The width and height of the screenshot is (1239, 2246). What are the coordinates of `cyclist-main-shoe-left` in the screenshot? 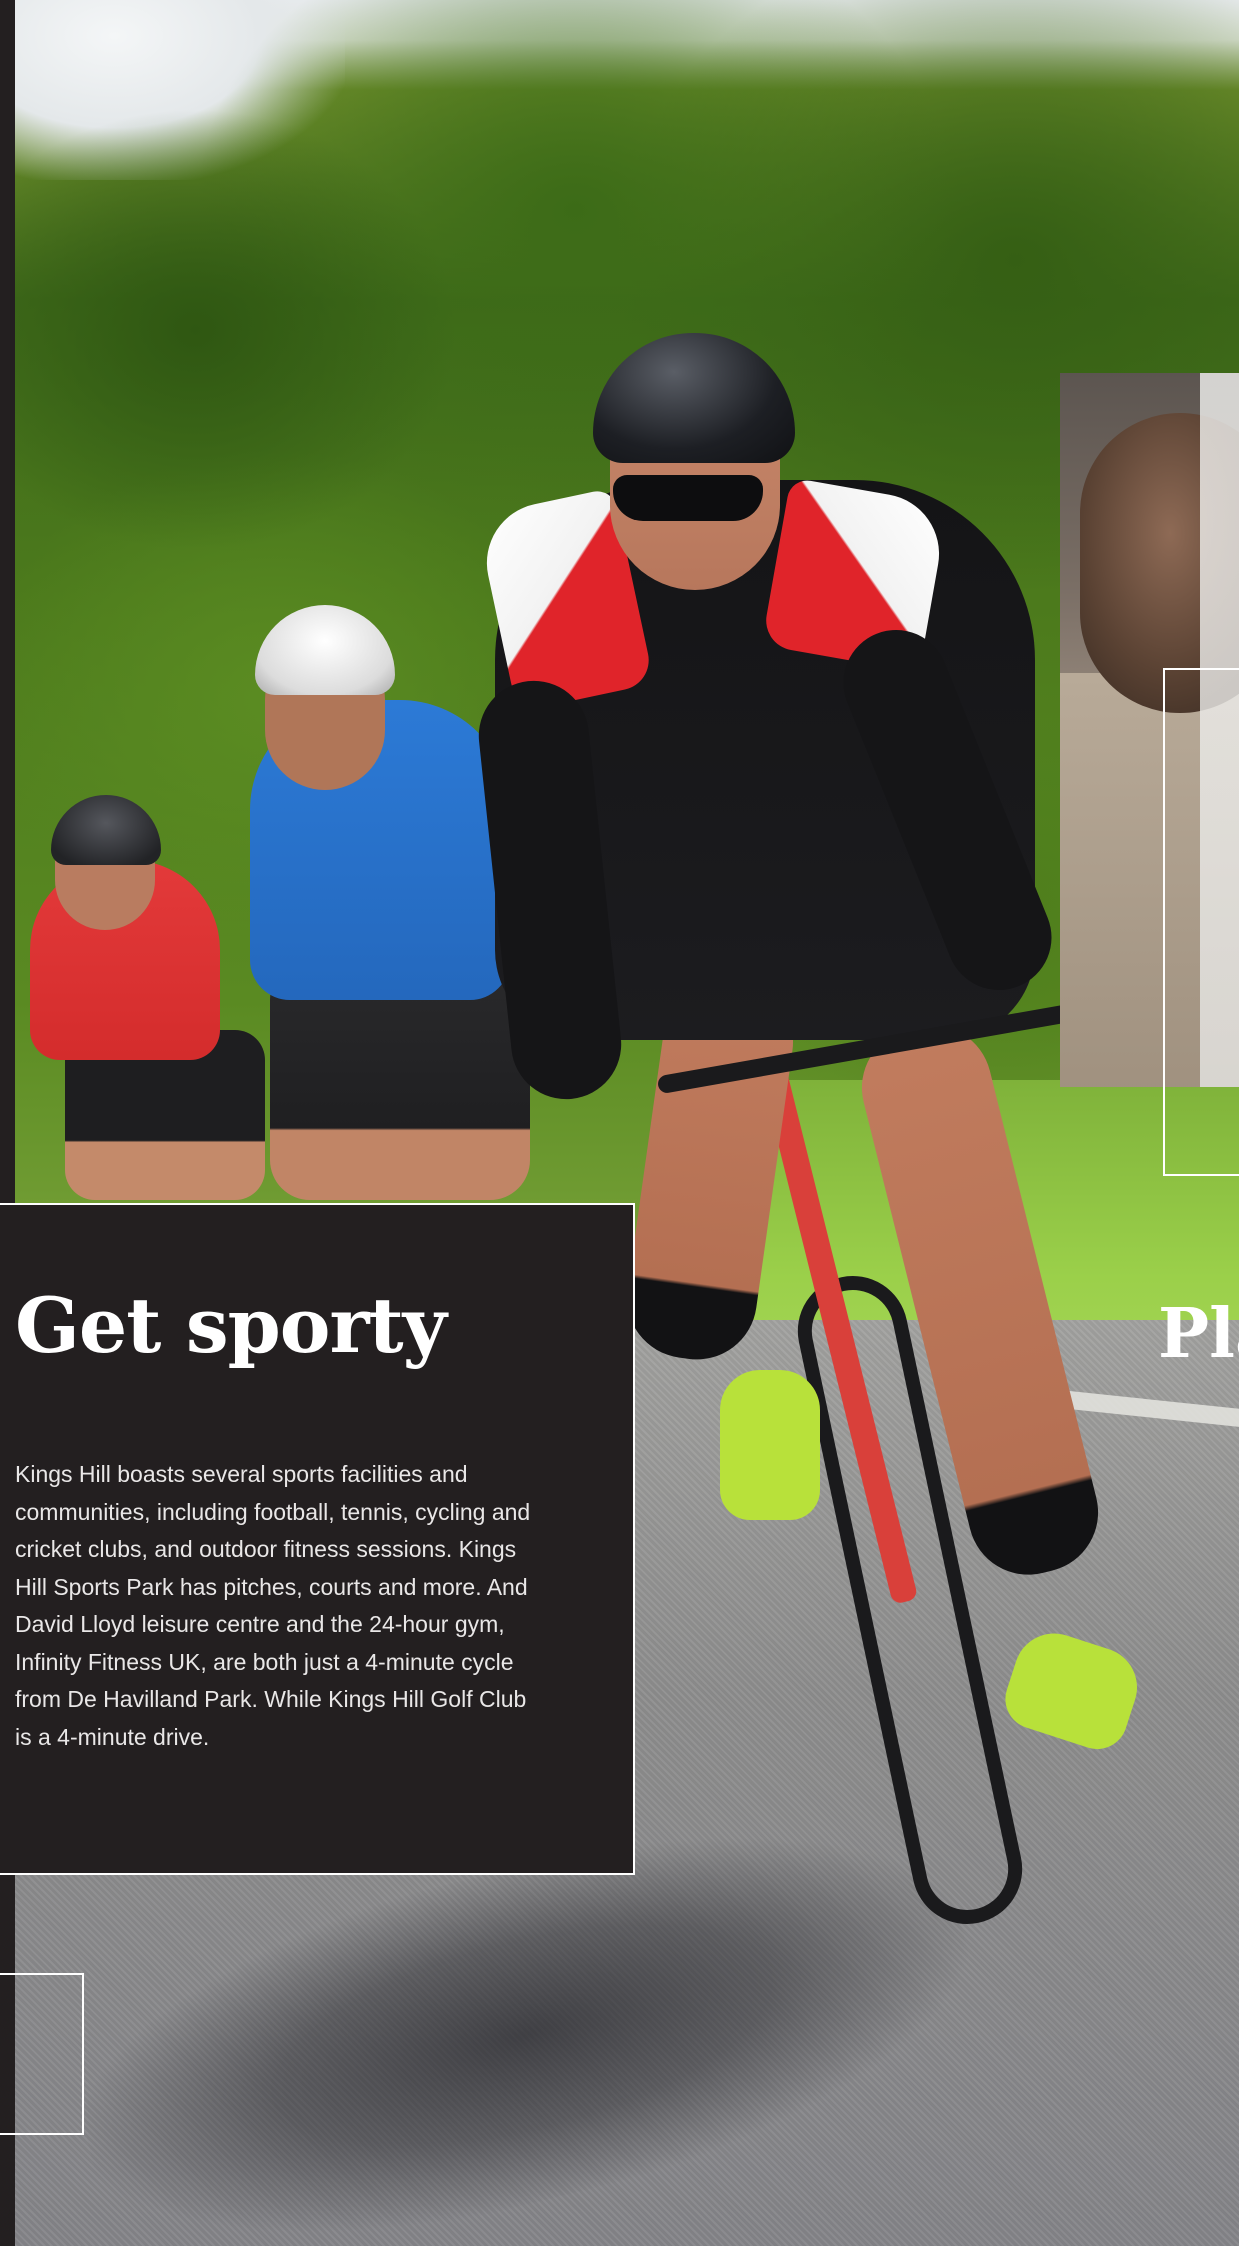 It's located at (770, 1445).